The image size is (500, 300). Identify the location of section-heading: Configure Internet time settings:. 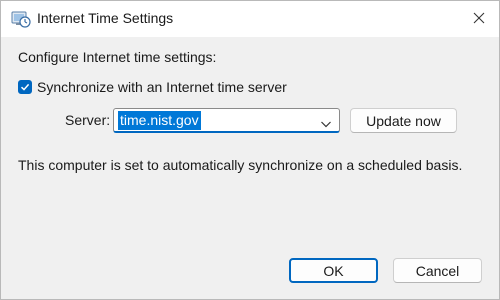
(117, 57).